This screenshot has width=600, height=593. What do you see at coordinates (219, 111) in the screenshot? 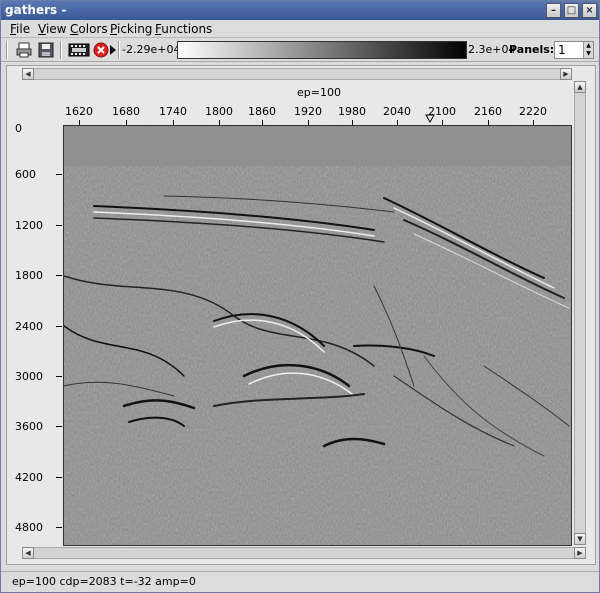
I see `x-tick-label: 1800` at bounding box center [219, 111].